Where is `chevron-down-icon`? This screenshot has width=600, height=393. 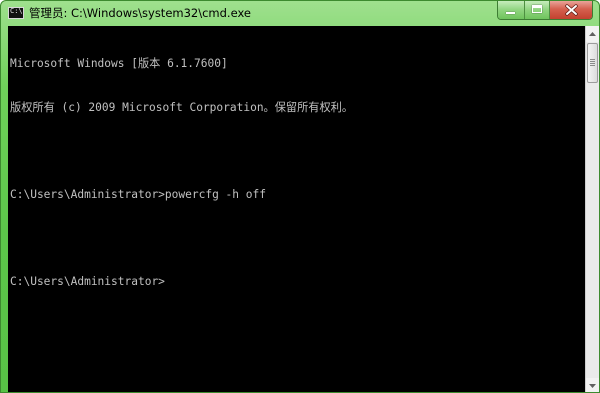 chevron-down-icon is located at coordinates (592, 386).